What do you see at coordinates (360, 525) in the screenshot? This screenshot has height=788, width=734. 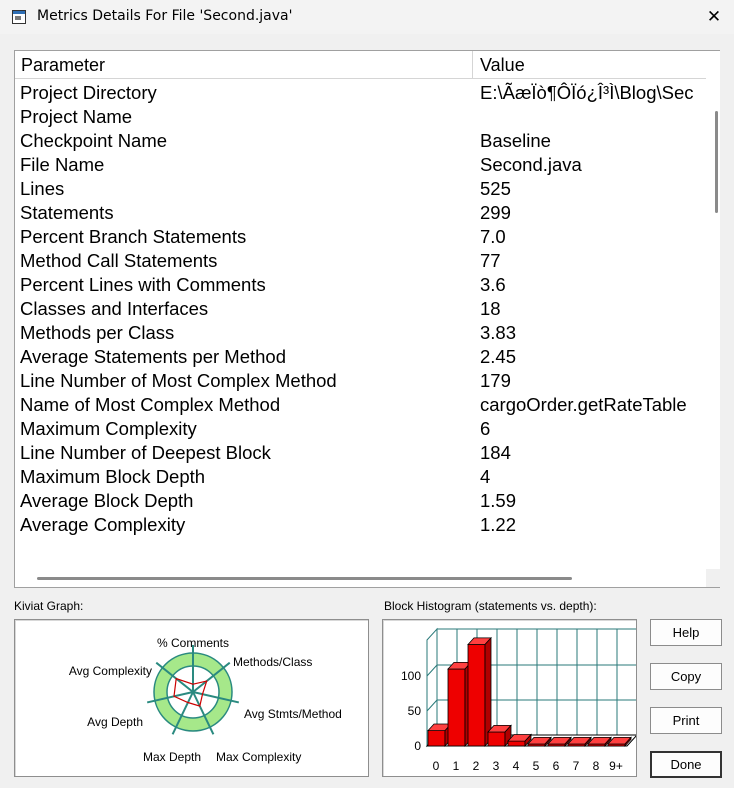 I see `table-row: Average Complexity 1.22` at bounding box center [360, 525].